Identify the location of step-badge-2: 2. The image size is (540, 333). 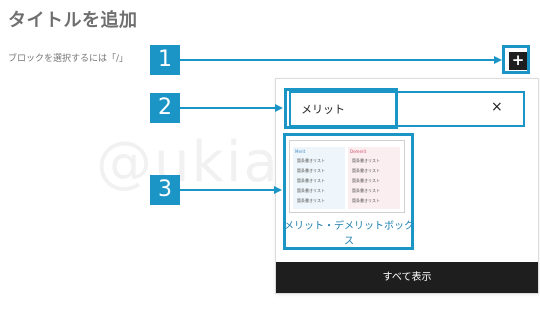
(165, 108).